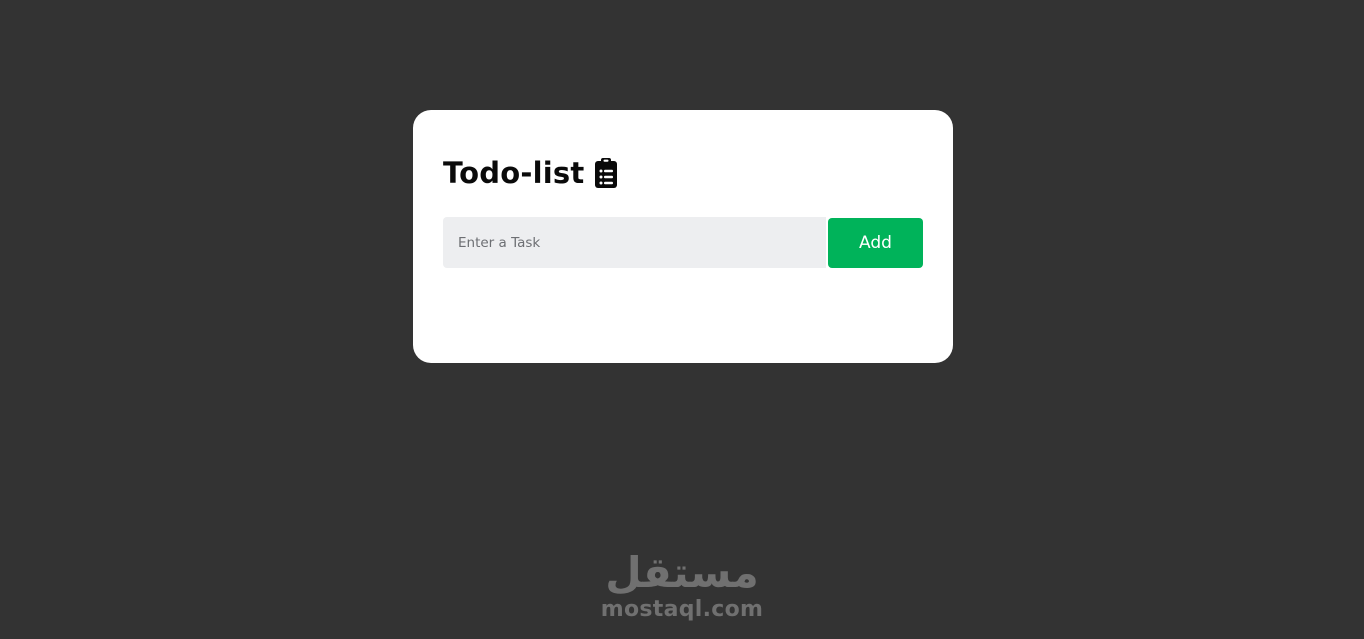  Describe the element at coordinates (514, 173) in the screenshot. I see `page-title: Todo-list` at that location.